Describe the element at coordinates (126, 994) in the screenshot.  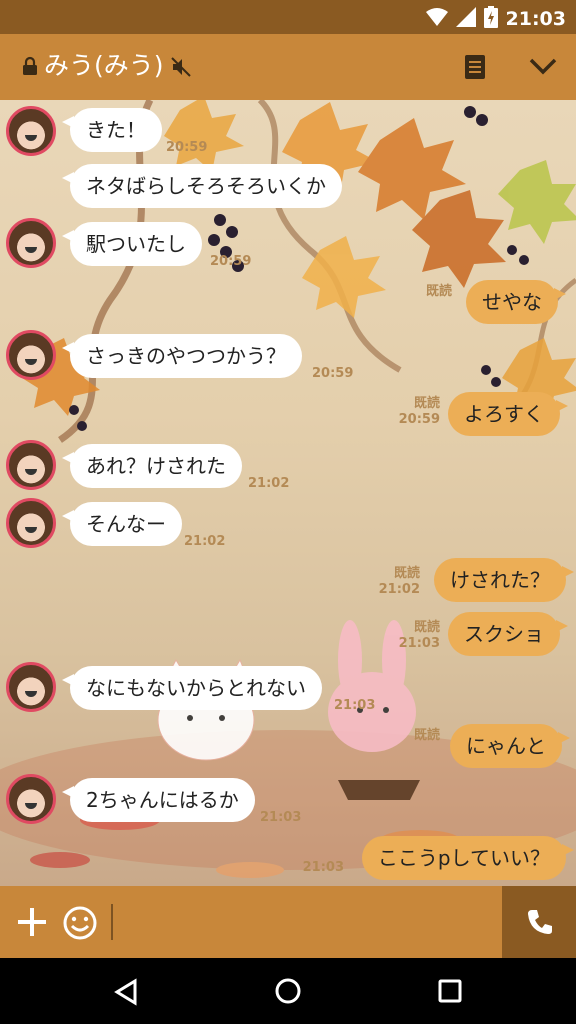
I see `back-icon` at that location.